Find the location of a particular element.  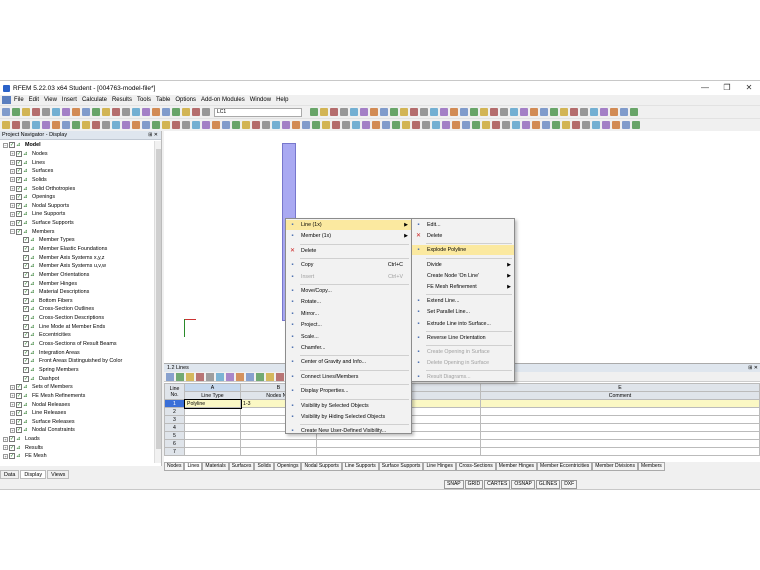

line-no-cell: 5 is located at coordinates (174, 435).